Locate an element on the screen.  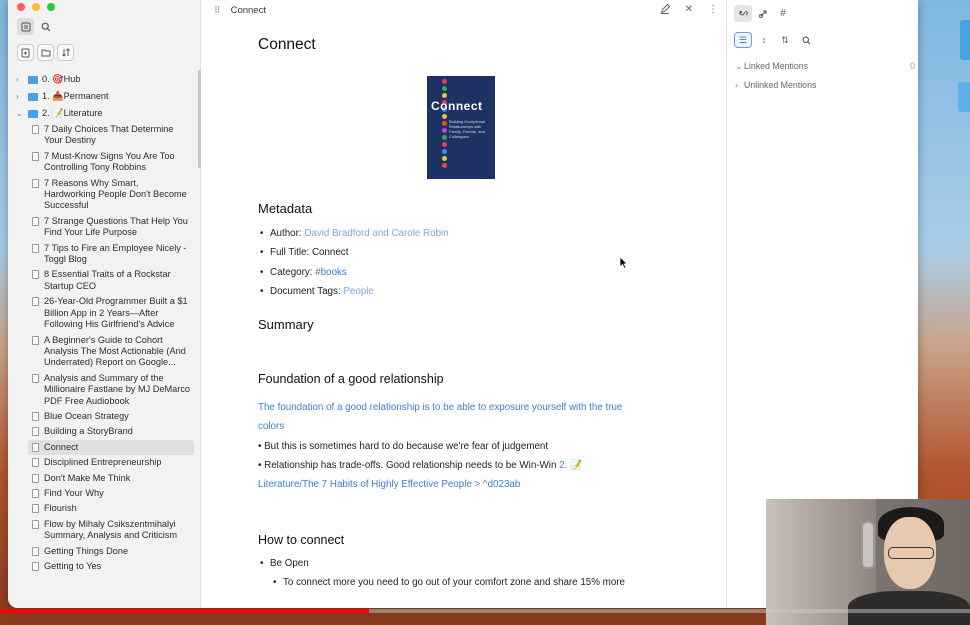
internal-link: 2. 📝 is located at coordinates (570, 465).